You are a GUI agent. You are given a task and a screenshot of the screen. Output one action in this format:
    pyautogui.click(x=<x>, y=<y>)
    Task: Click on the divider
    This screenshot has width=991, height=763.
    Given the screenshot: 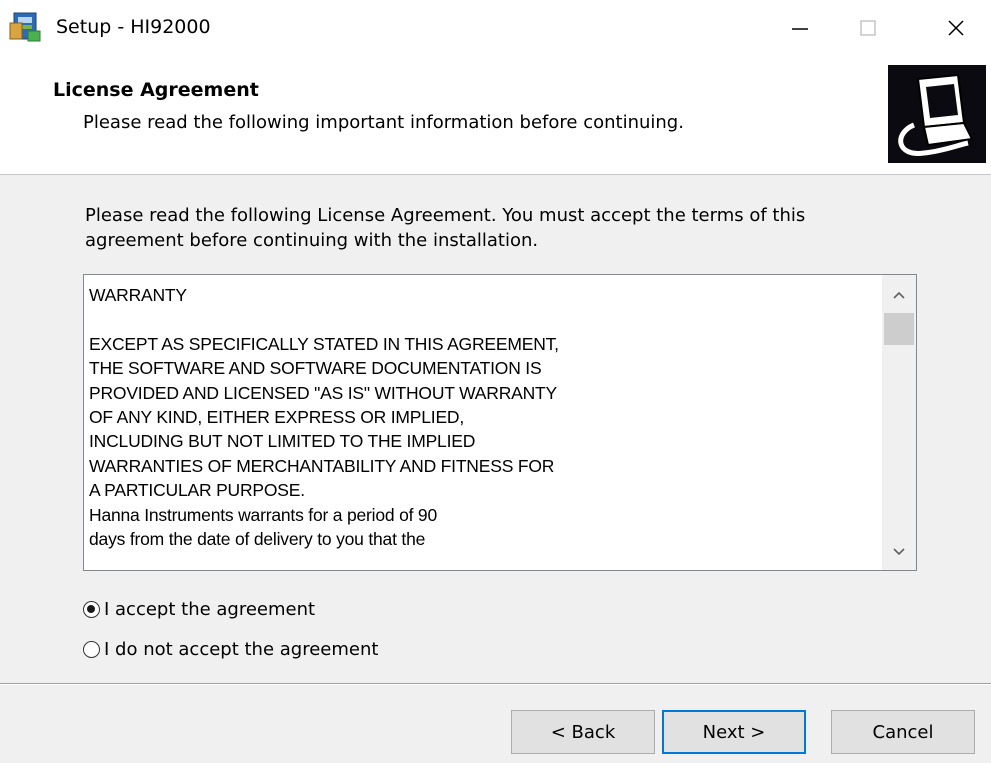 What is the action you would take?
    pyautogui.click(x=495, y=684)
    